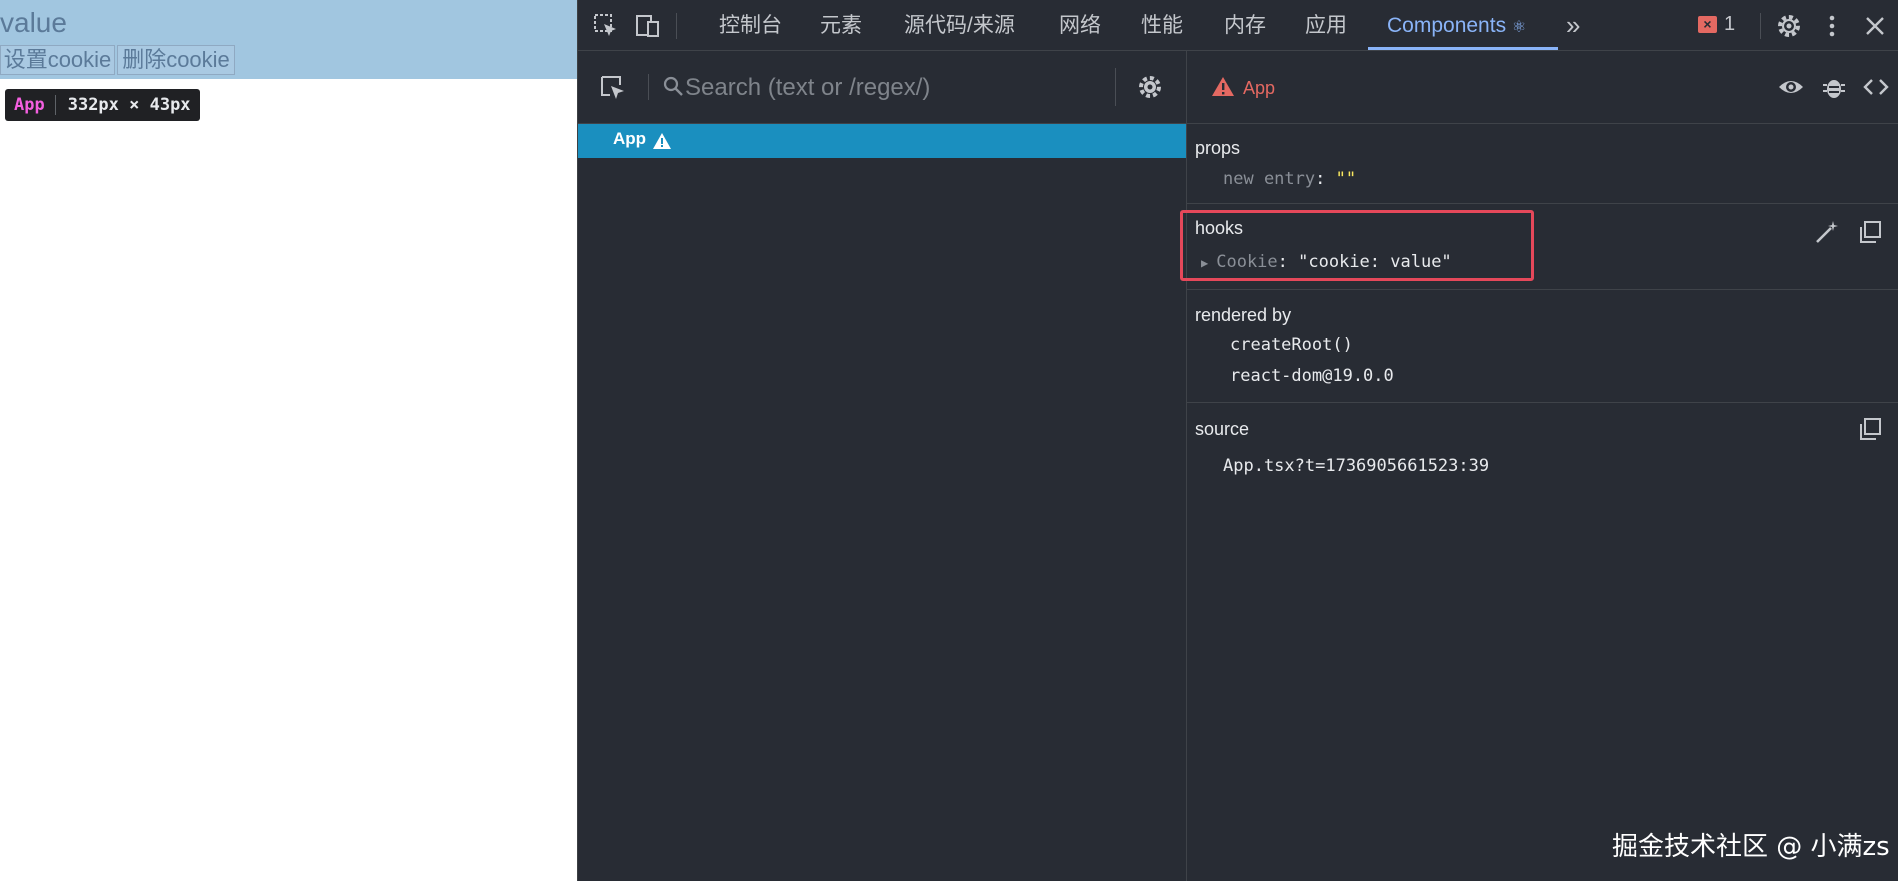 The image size is (1898, 881). Describe the element at coordinates (1519, 27) in the screenshot. I see `react-icon: ⚛` at that location.